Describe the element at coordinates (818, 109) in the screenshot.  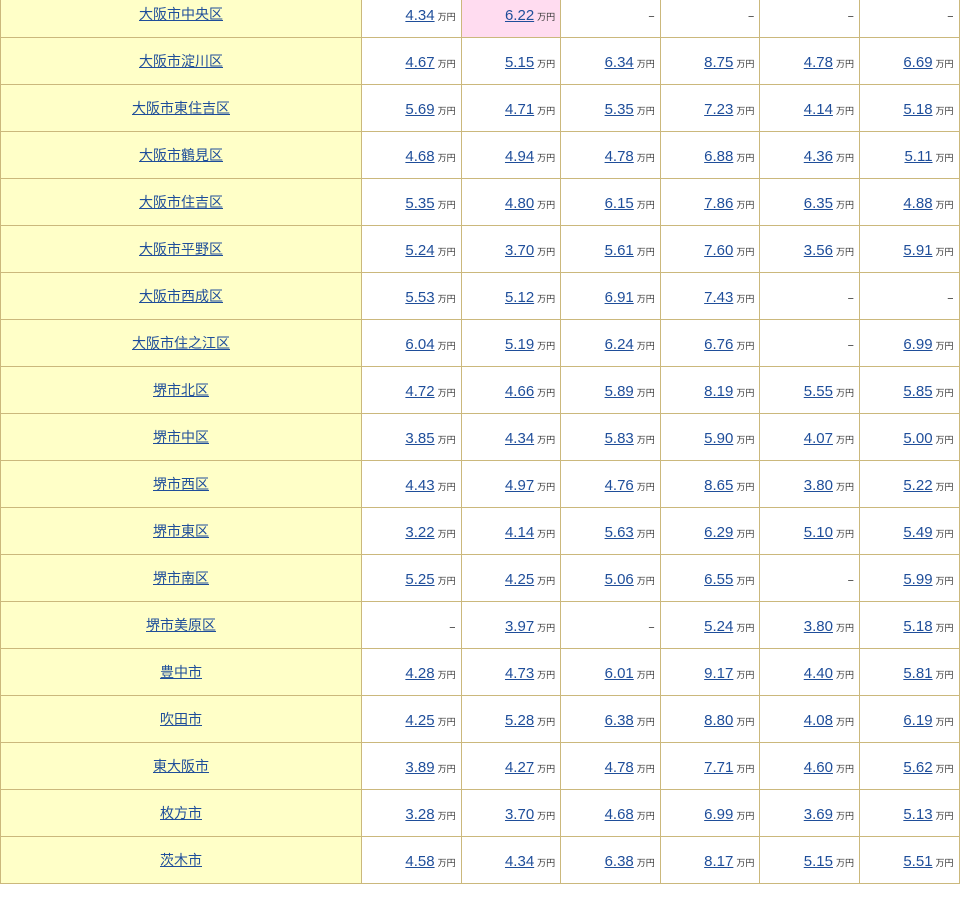
I see `price-link: 4.14` at that location.